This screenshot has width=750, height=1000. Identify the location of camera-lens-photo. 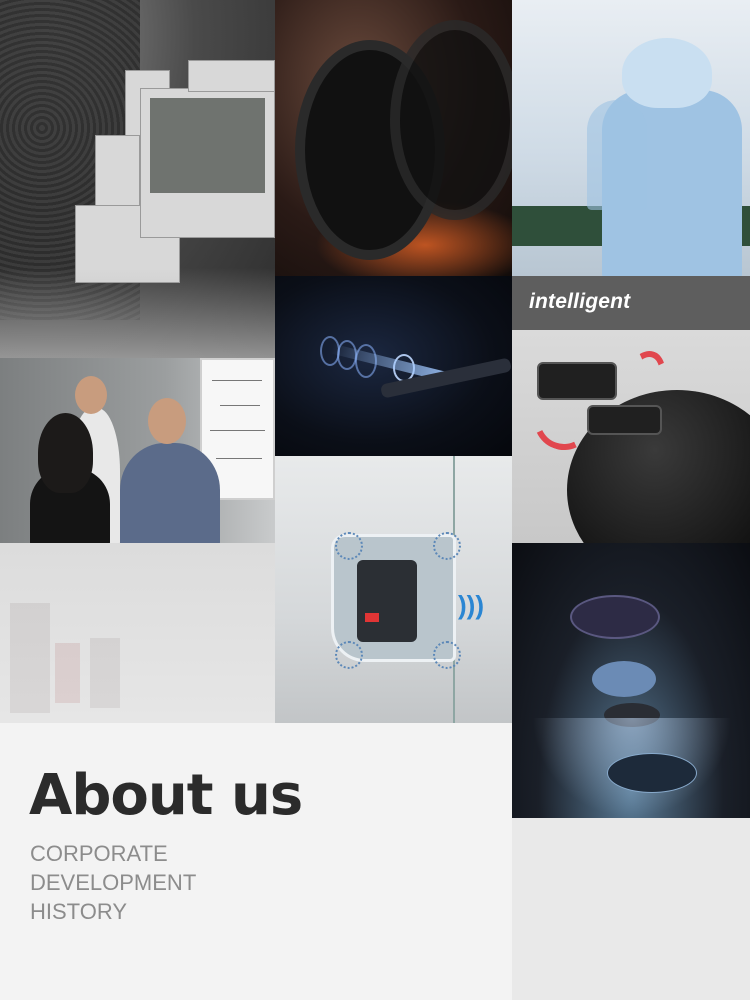
(393, 366).